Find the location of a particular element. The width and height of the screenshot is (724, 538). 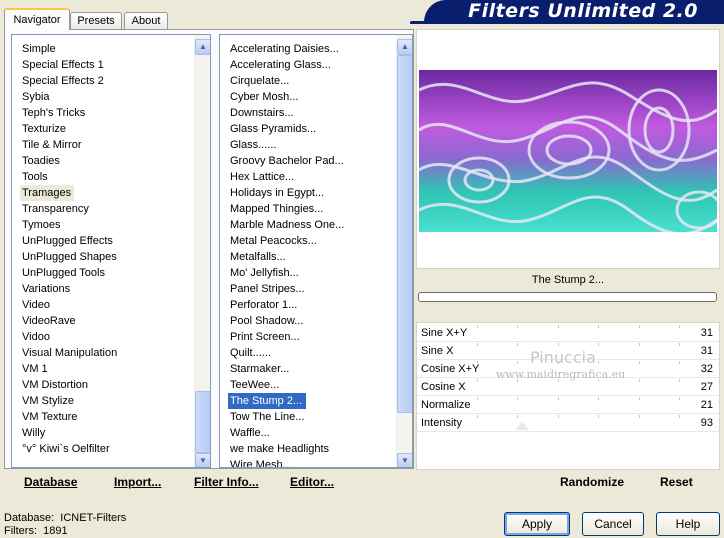

database-button: Database is located at coordinates (50, 482).